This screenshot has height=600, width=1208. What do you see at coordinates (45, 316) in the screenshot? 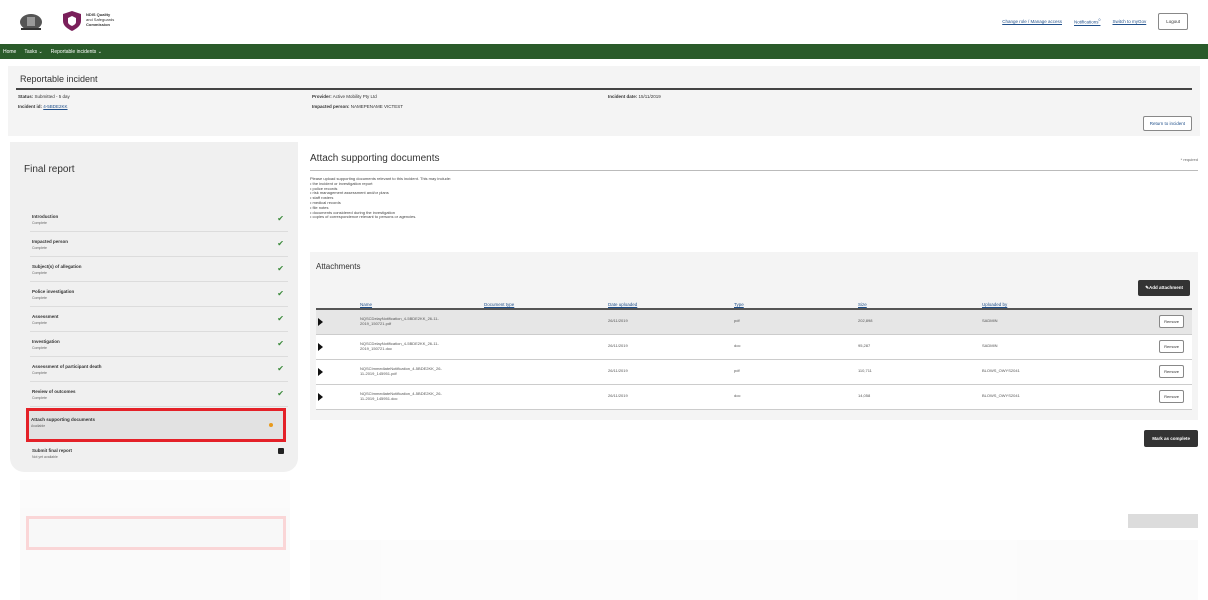
I see `sidebar-item-label: Assessment` at bounding box center [45, 316].